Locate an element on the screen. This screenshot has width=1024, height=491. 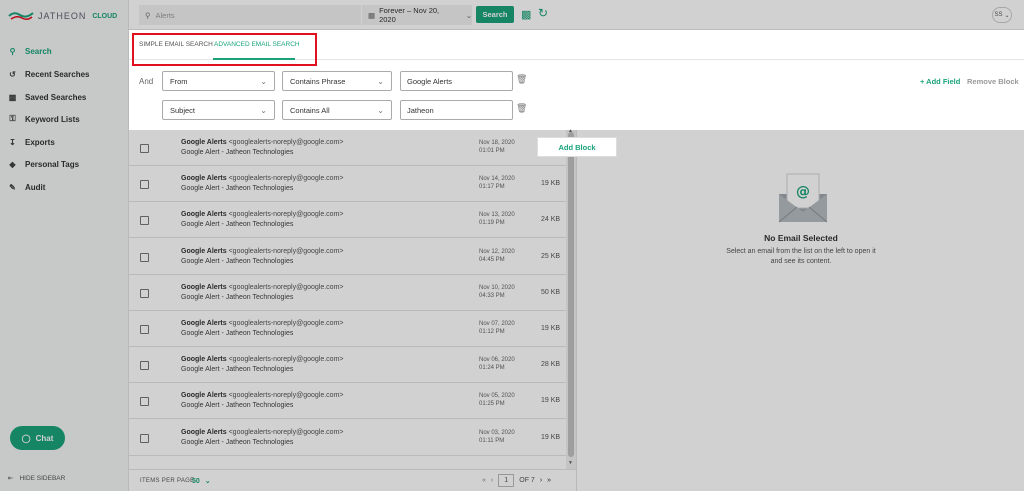
field-select: From ⌄ is located at coordinates (218, 81).